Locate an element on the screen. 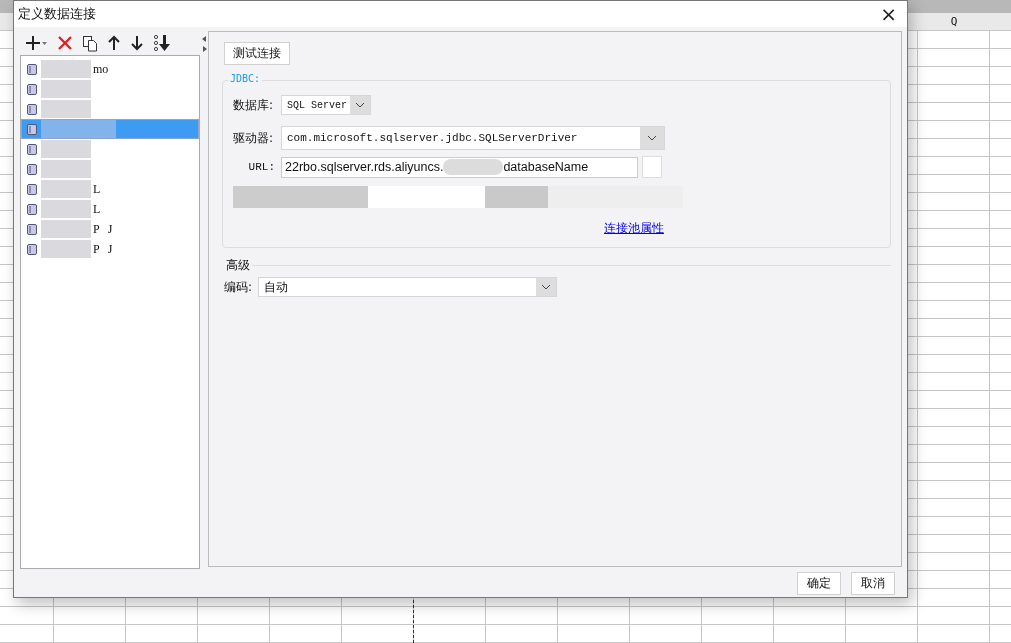  section-heading: 高级 is located at coordinates (238, 265).